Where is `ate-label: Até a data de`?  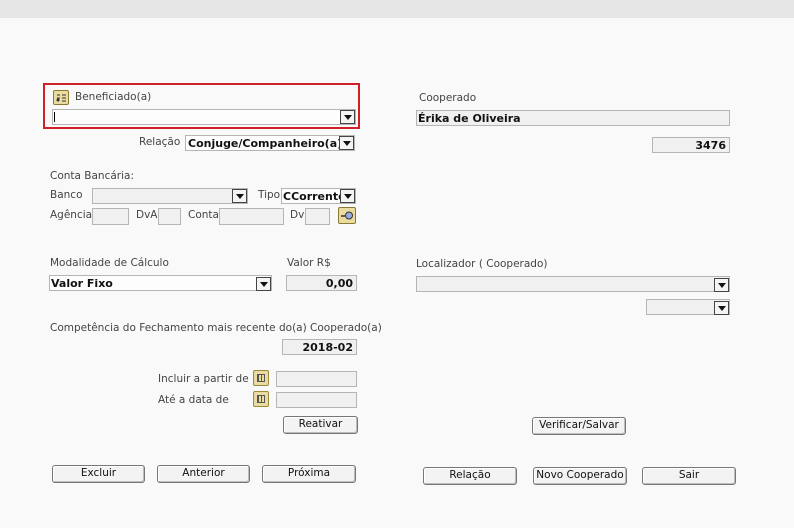
ate-label: Até a data de is located at coordinates (193, 400).